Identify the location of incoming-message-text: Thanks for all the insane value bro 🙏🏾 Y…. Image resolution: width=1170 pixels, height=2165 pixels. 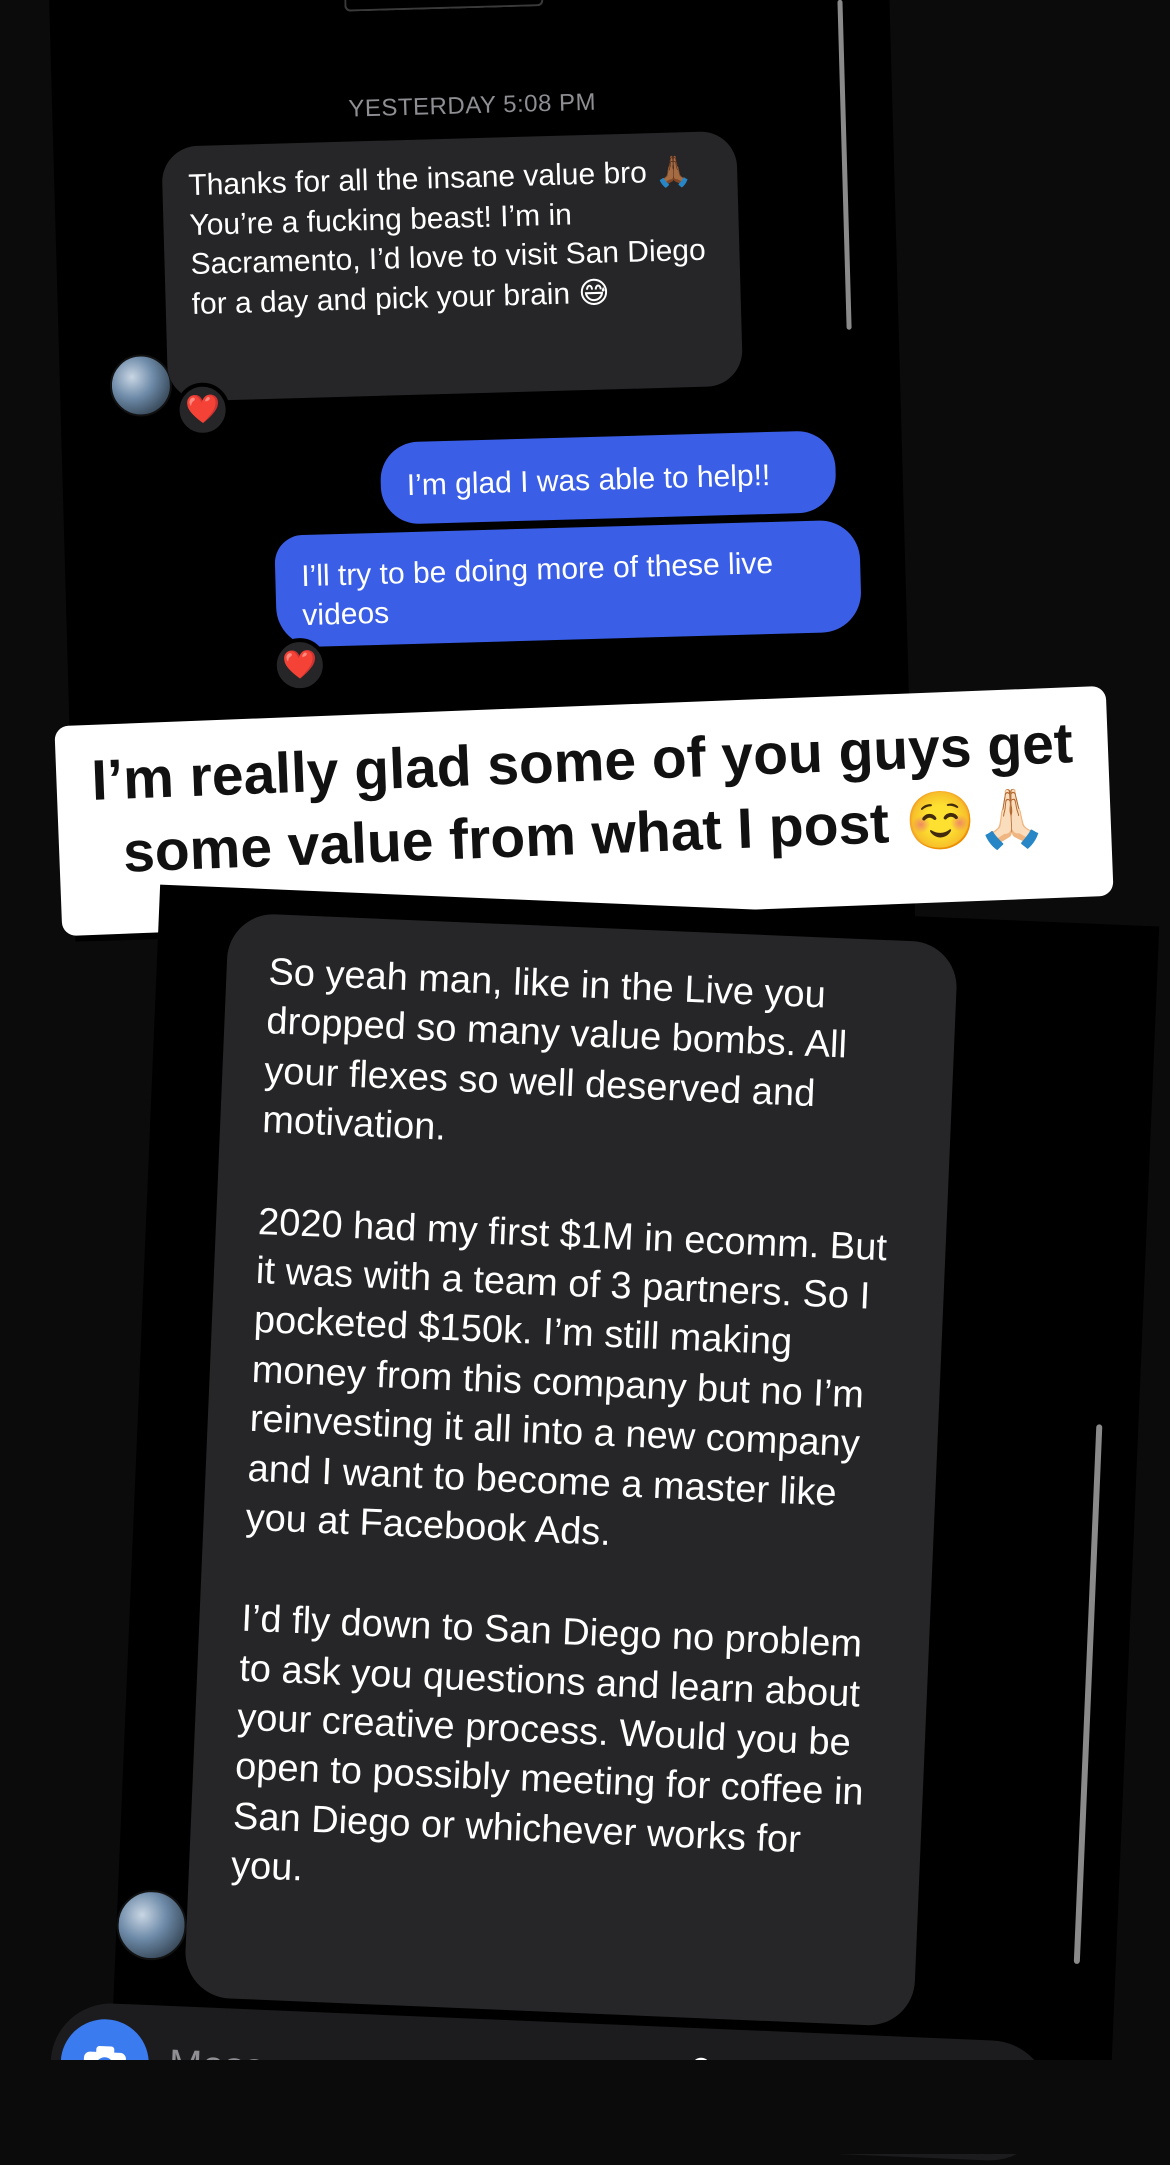
(447, 238).